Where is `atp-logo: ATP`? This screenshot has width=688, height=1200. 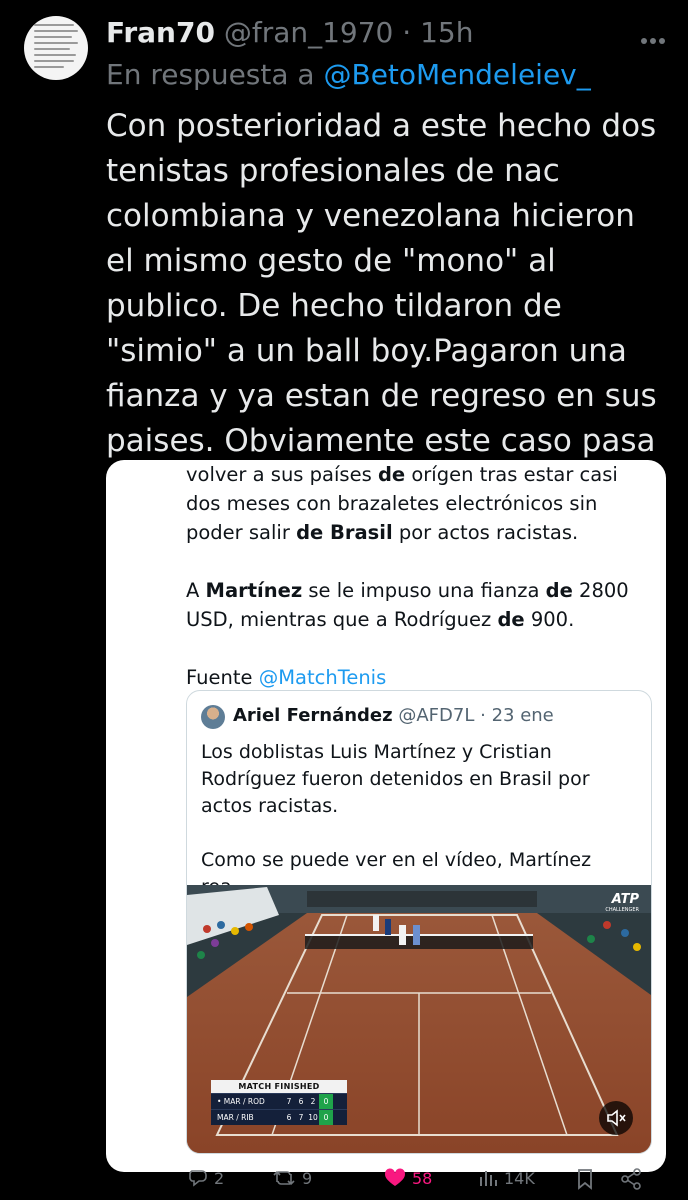
atp-logo: ATP is located at coordinates (625, 899).